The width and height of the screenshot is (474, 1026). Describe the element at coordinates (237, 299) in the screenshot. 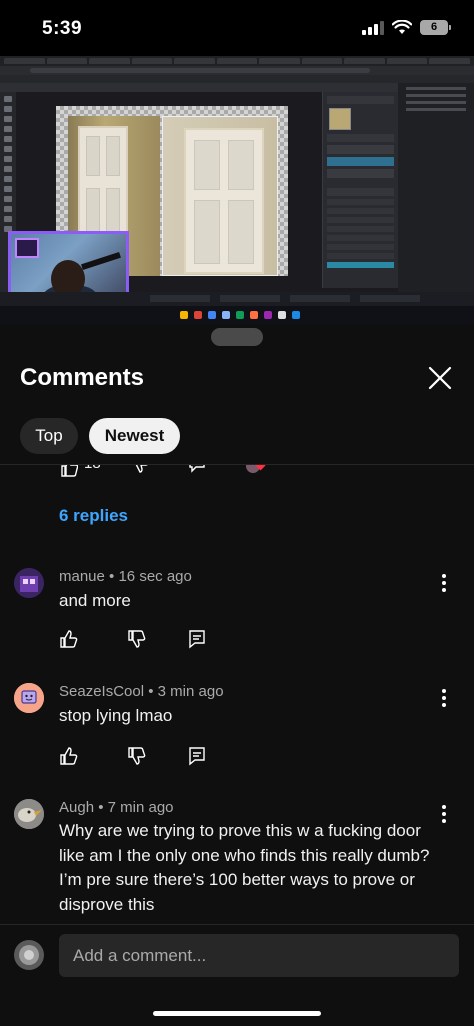

I see `file-taskbar` at that location.